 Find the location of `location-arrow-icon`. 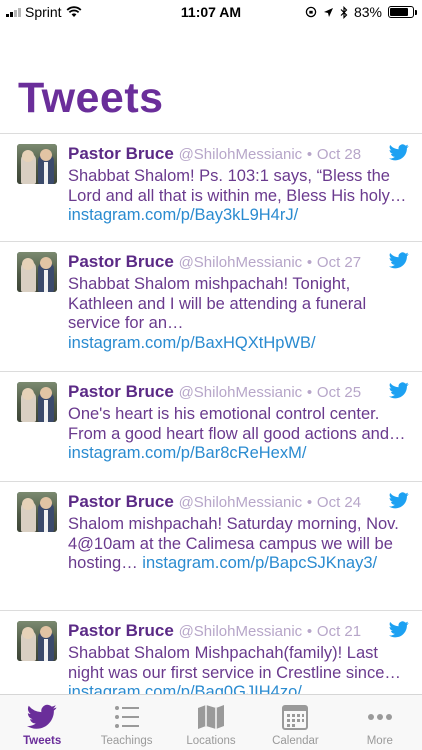

location-arrow-icon is located at coordinates (328, 12).